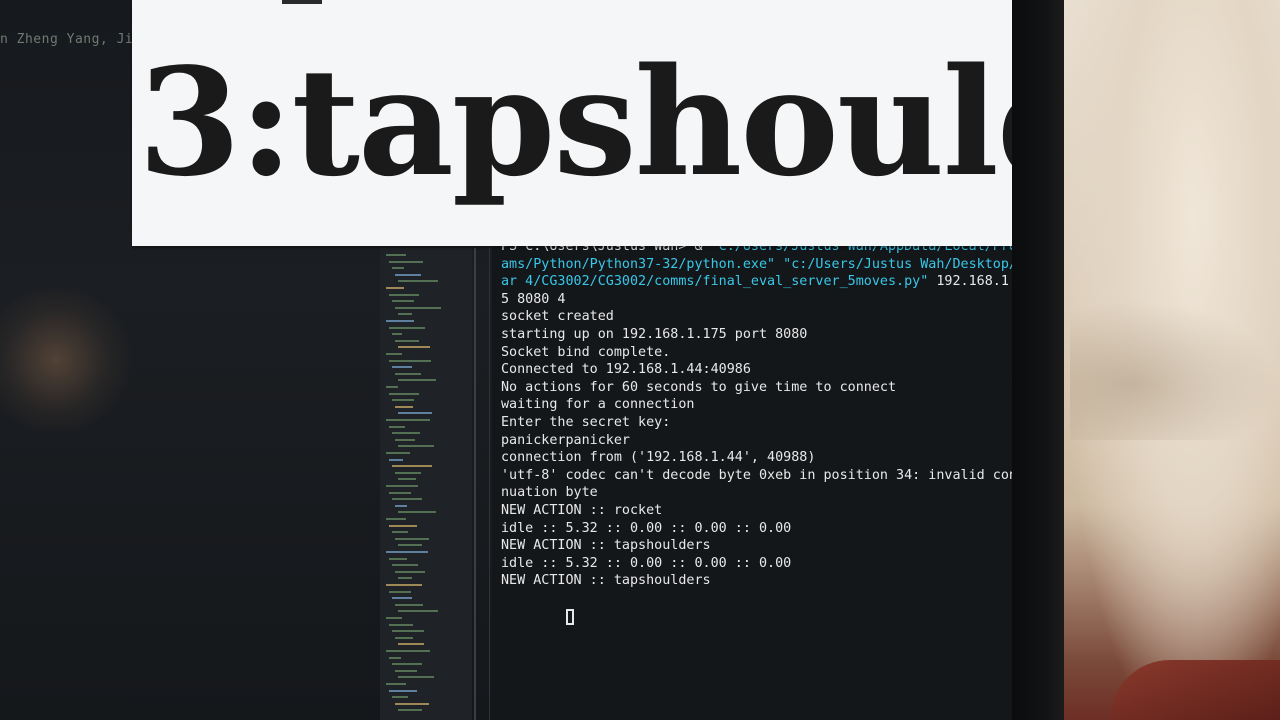 This screenshot has height=720, width=1280. What do you see at coordinates (1175, 370) in the screenshot?
I see `cushion-fold` at bounding box center [1175, 370].